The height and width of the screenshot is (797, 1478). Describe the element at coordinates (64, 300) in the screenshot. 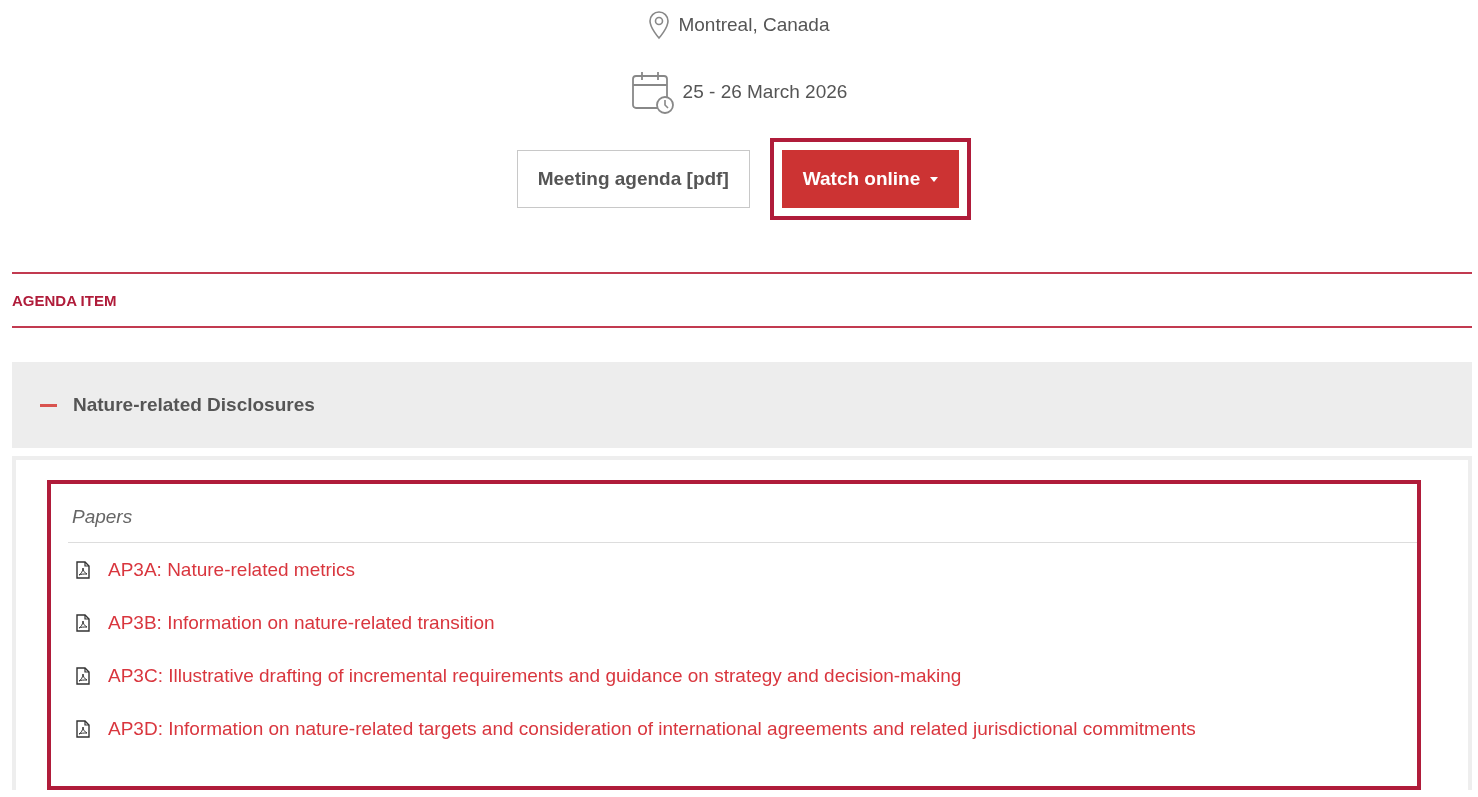

I see `section-heading: AGENDA ITEM` at that location.